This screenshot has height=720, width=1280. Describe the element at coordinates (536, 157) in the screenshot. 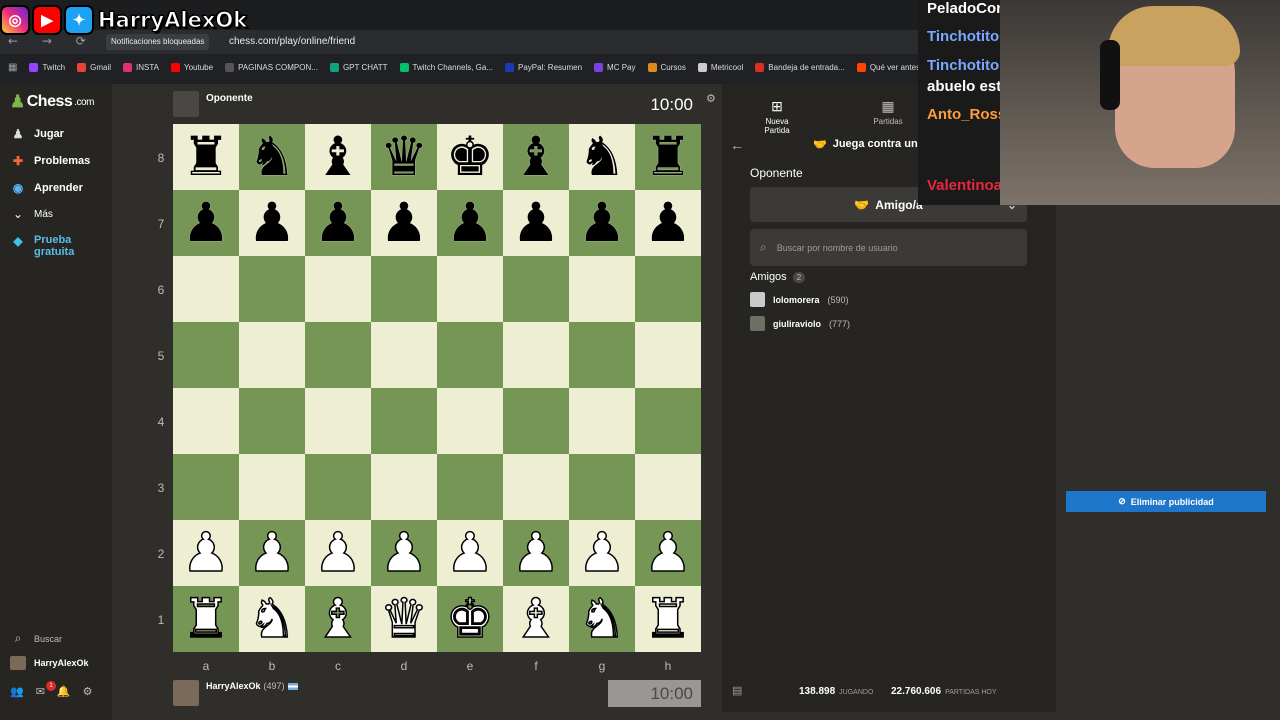

I see `square-f8: ♝` at that location.